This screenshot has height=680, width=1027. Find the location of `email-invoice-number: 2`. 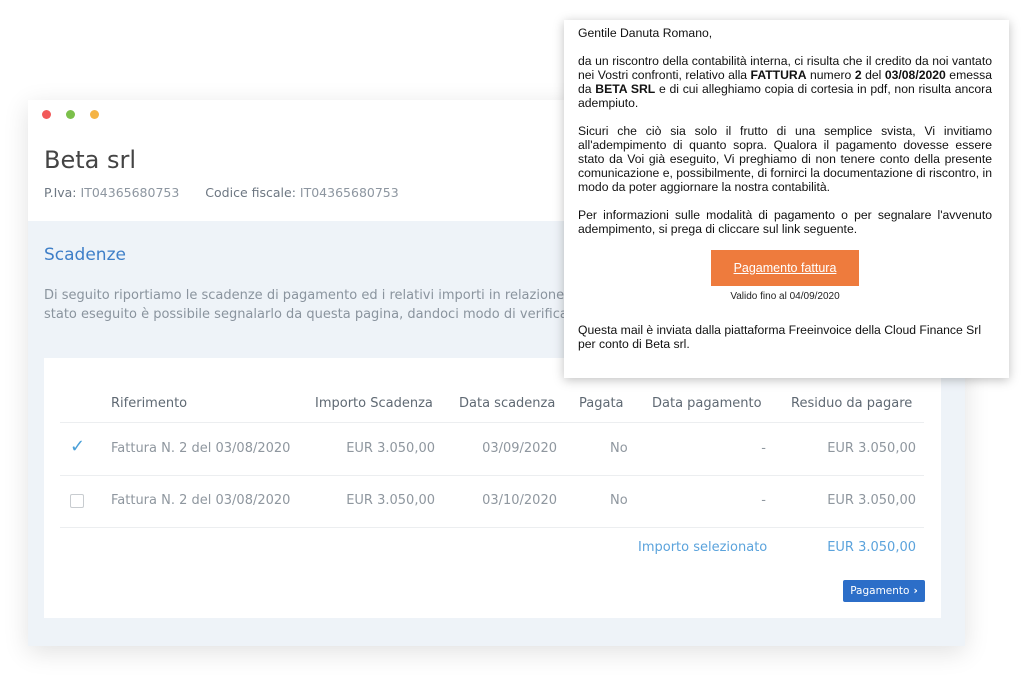

email-invoice-number: 2 is located at coordinates (858, 75).